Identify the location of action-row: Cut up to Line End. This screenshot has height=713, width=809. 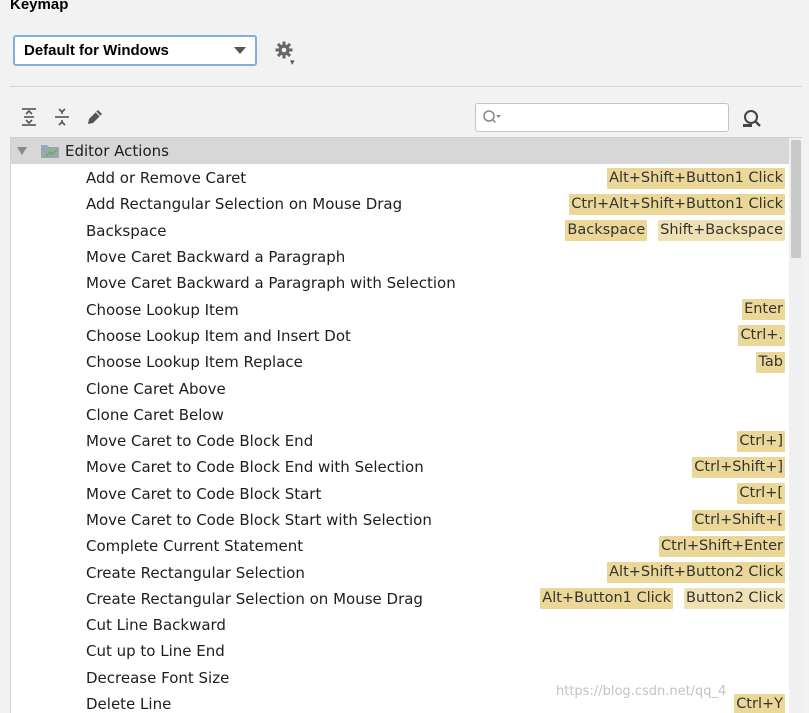
(400, 651).